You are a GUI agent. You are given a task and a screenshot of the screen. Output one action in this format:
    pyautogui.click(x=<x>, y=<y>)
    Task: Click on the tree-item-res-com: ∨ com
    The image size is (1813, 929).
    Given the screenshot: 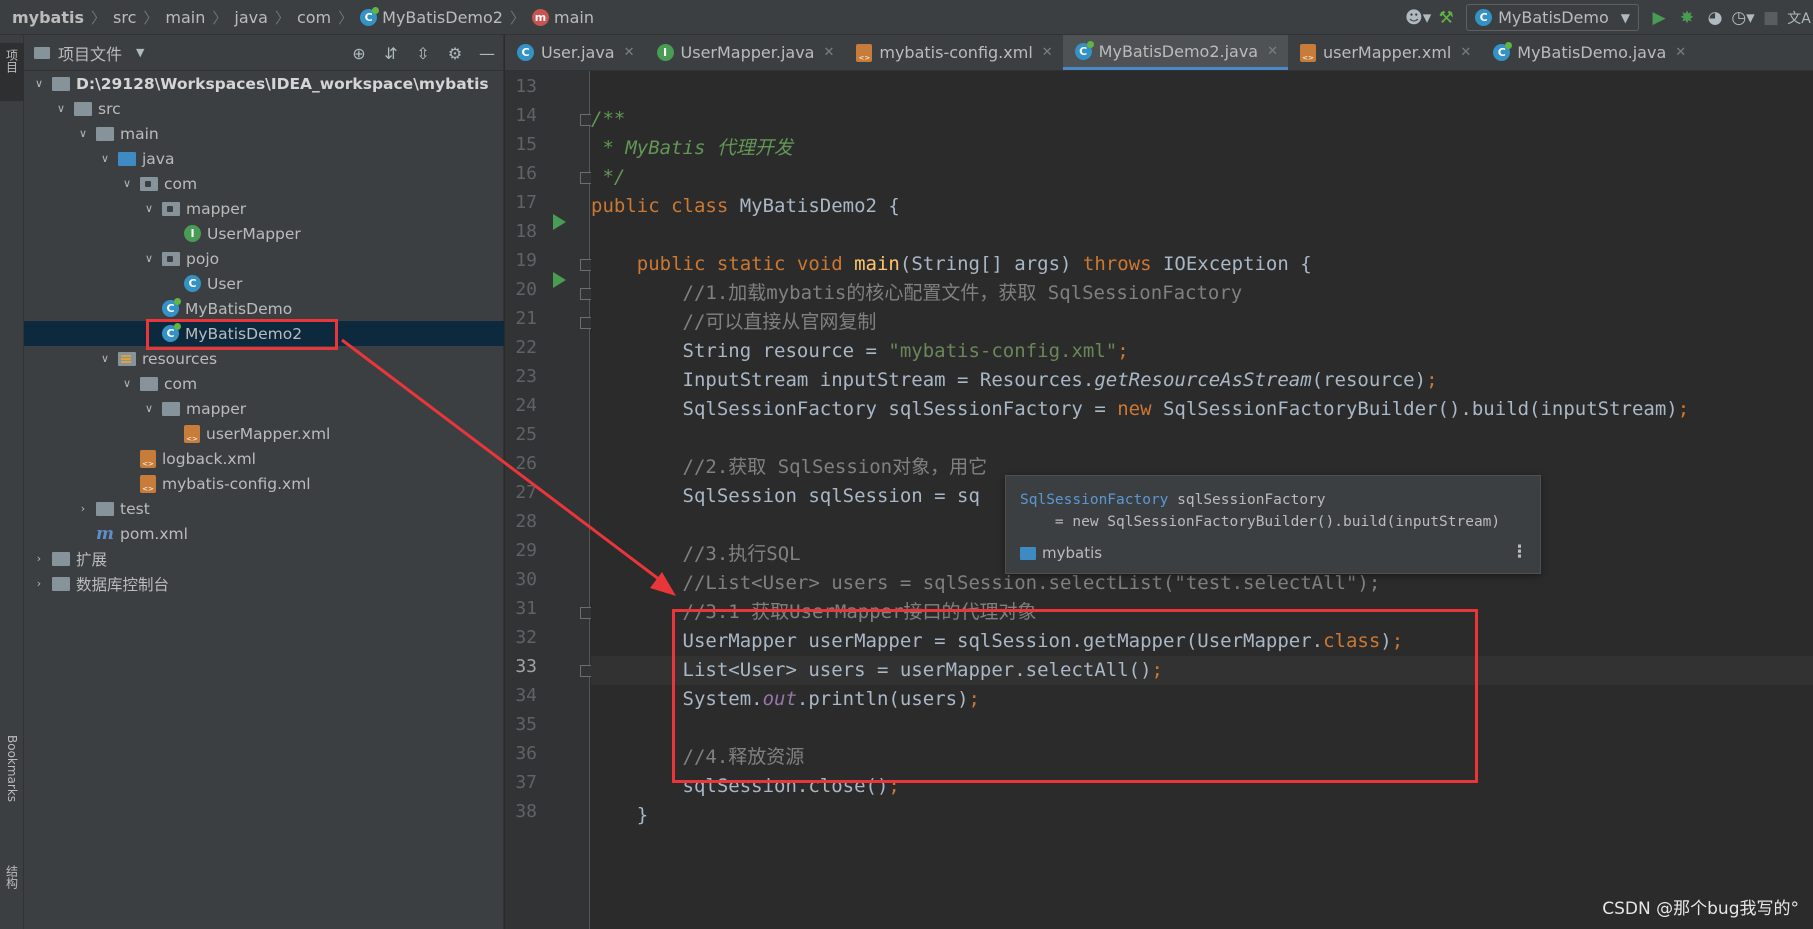 What is the action you would take?
    pyautogui.click(x=264, y=383)
    